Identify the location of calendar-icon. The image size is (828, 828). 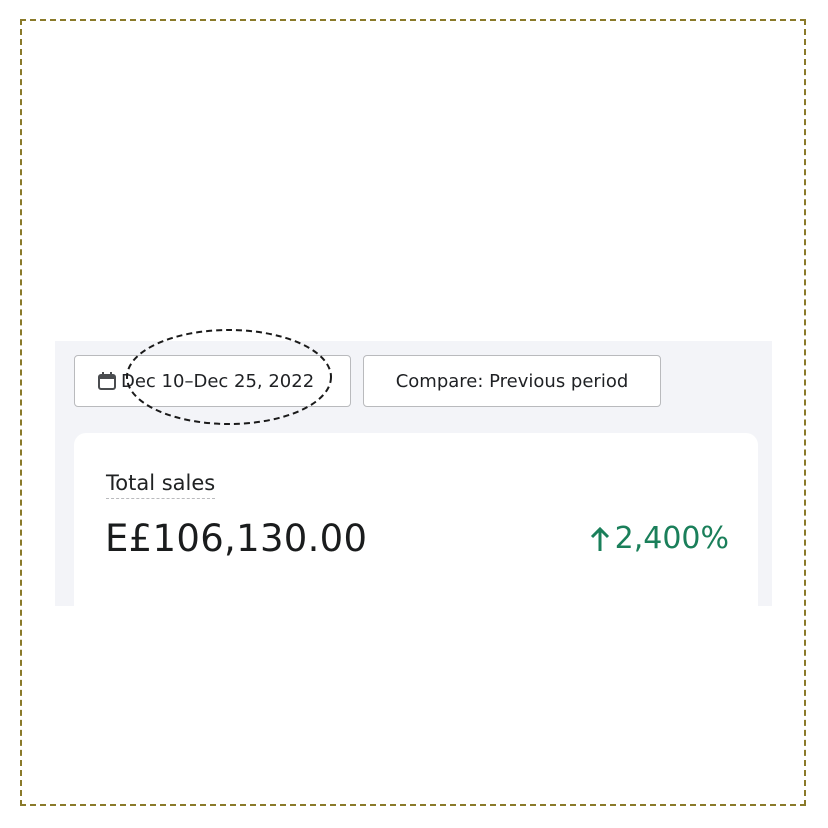
(107, 381).